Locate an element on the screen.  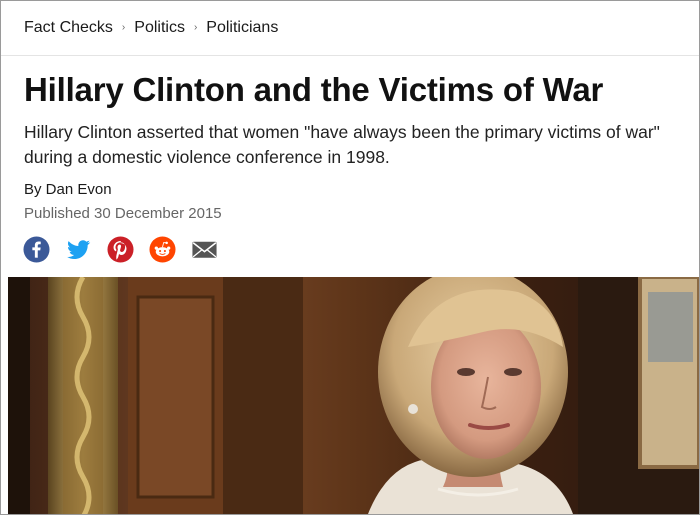
article-title: Hillary Clinton and the Victims of War is located at coordinates (314, 89).